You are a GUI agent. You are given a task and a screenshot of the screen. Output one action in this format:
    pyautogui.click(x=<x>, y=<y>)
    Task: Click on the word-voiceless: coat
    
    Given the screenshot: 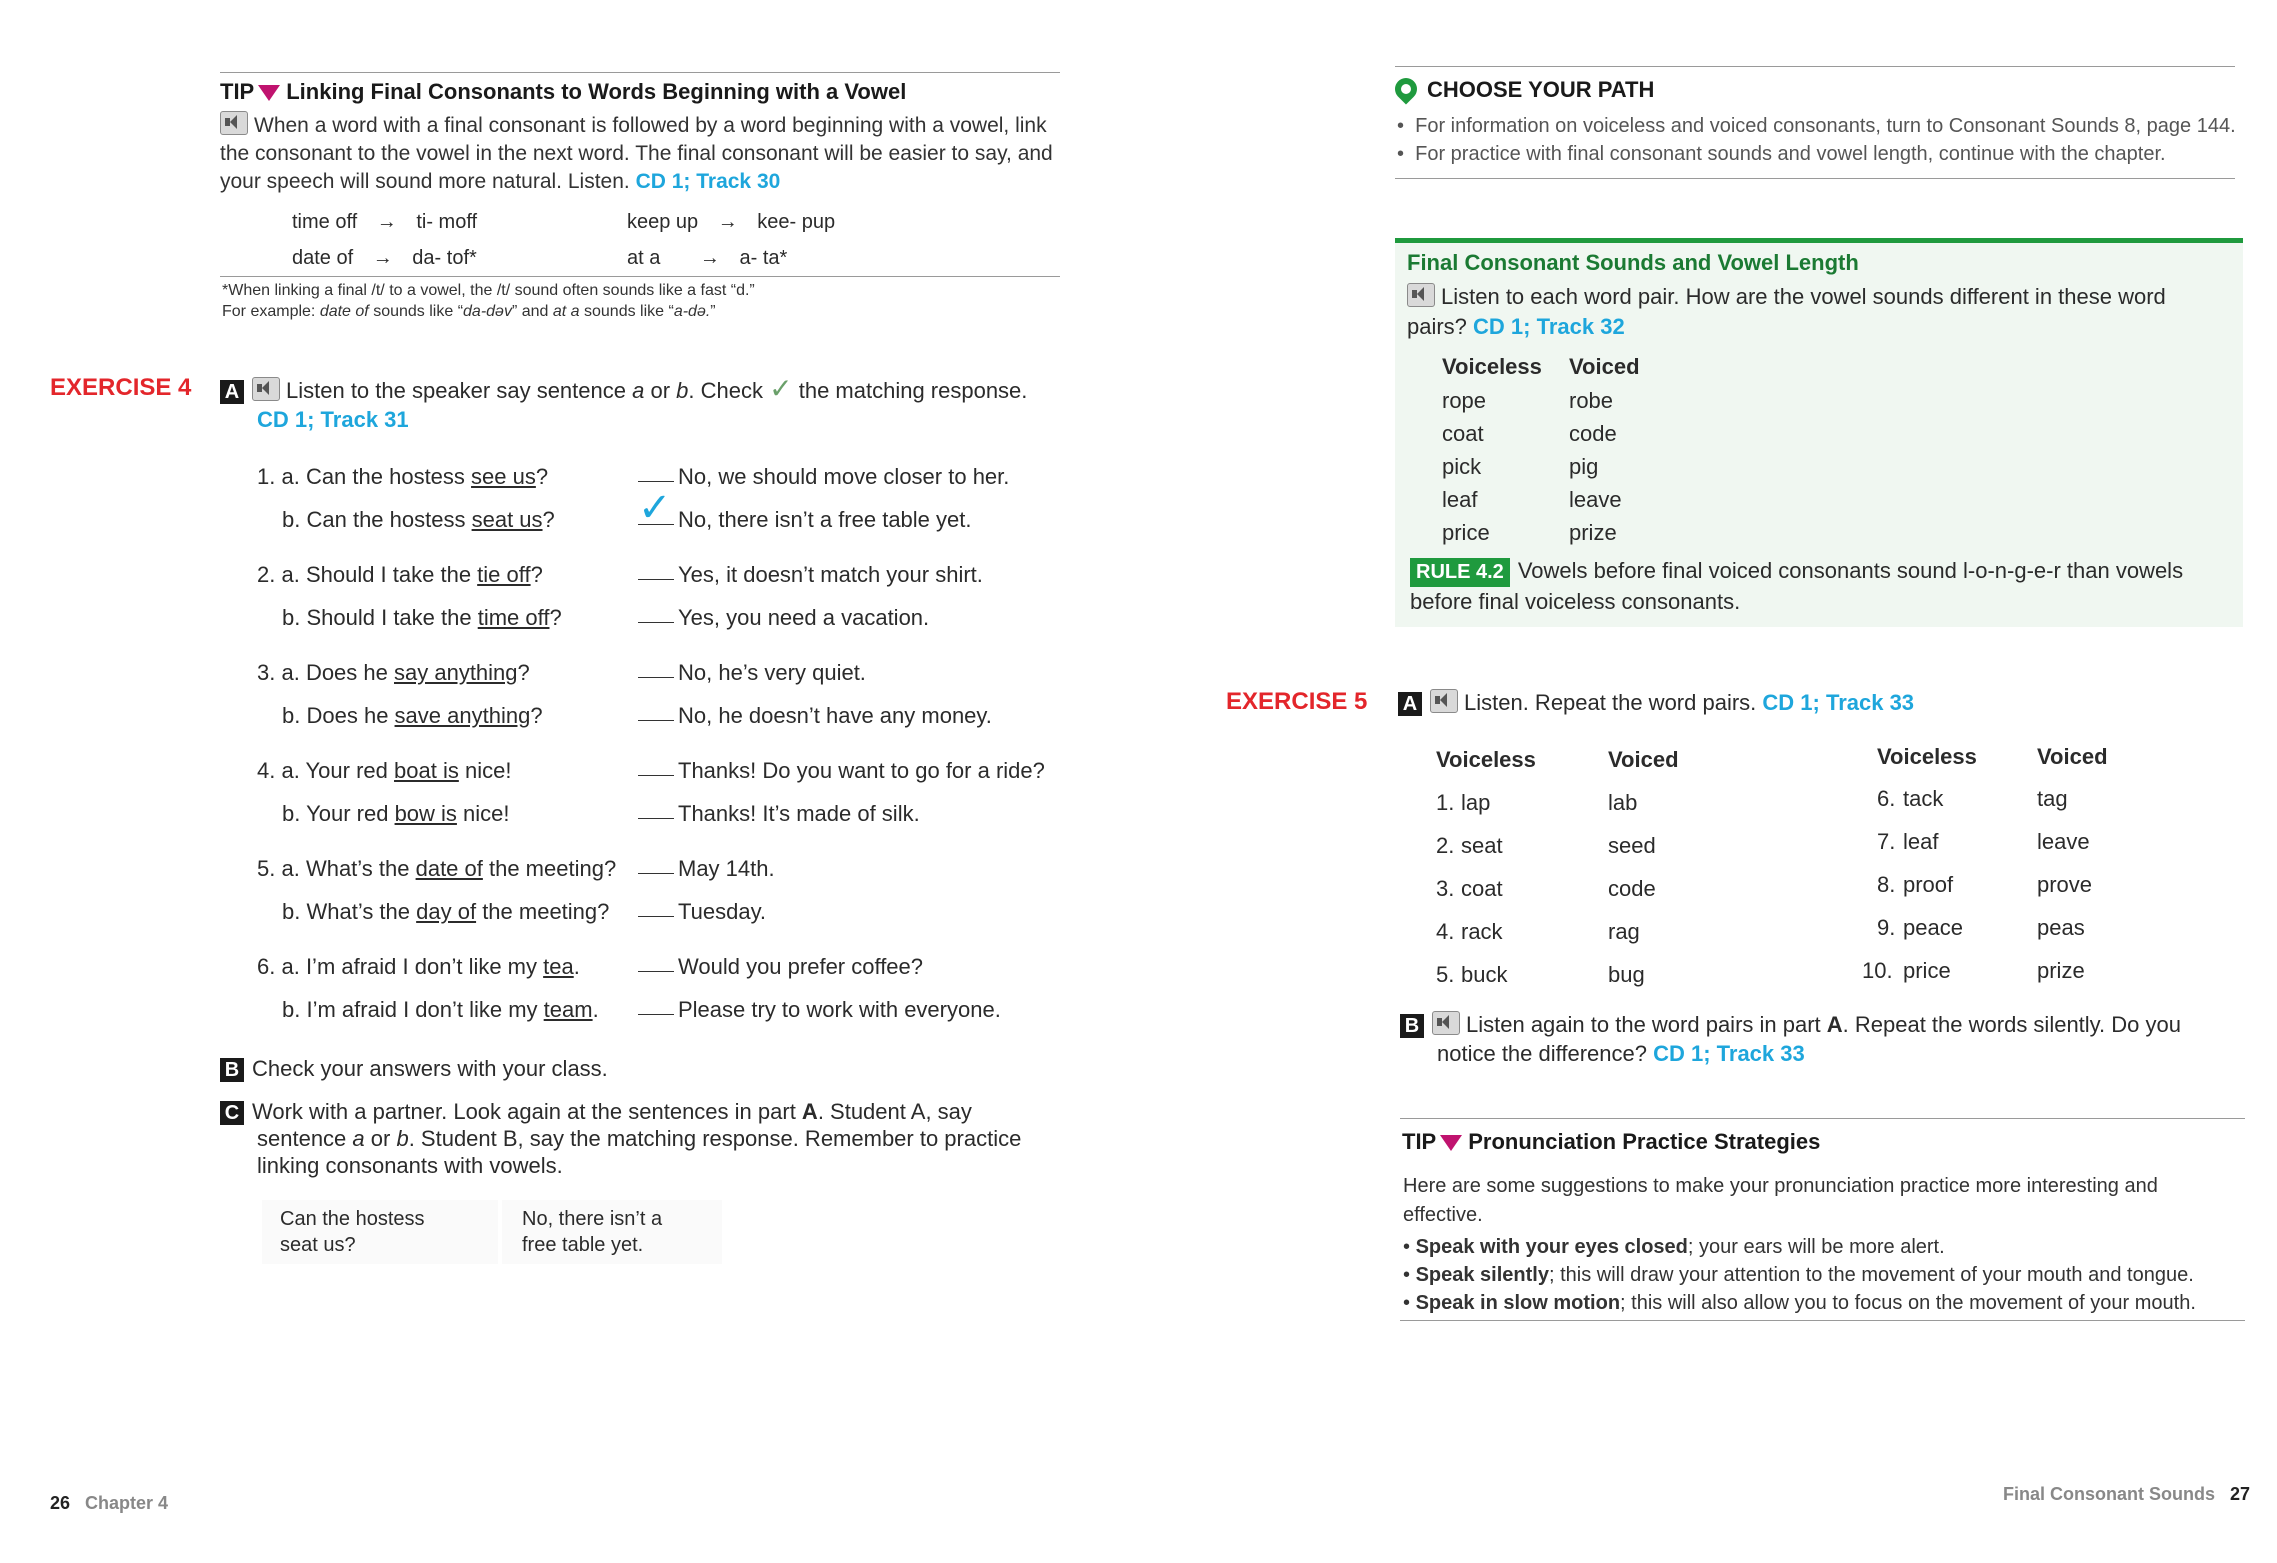 What is the action you would take?
    pyautogui.click(x=1482, y=888)
    